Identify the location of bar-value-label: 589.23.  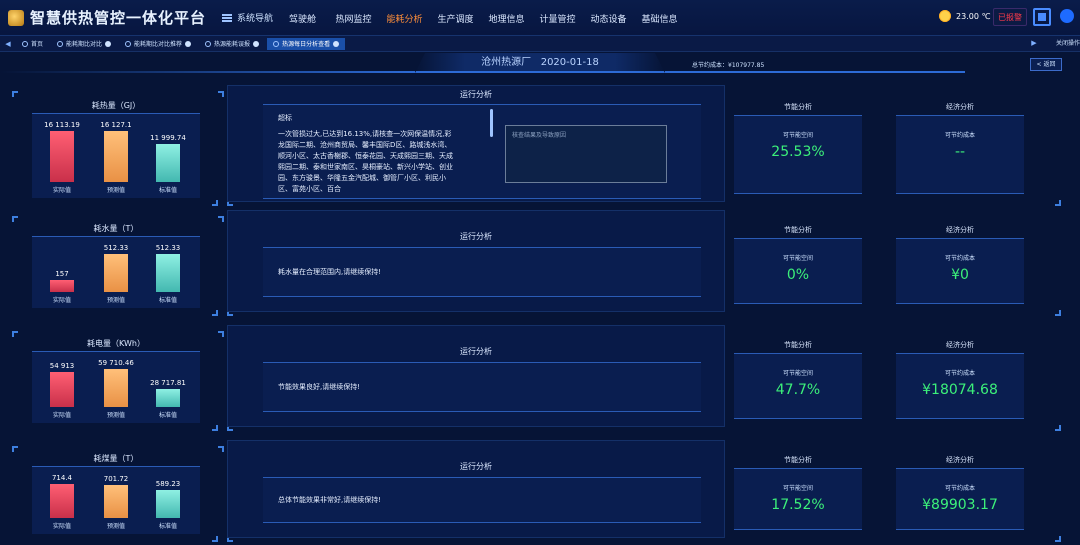
(168, 484).